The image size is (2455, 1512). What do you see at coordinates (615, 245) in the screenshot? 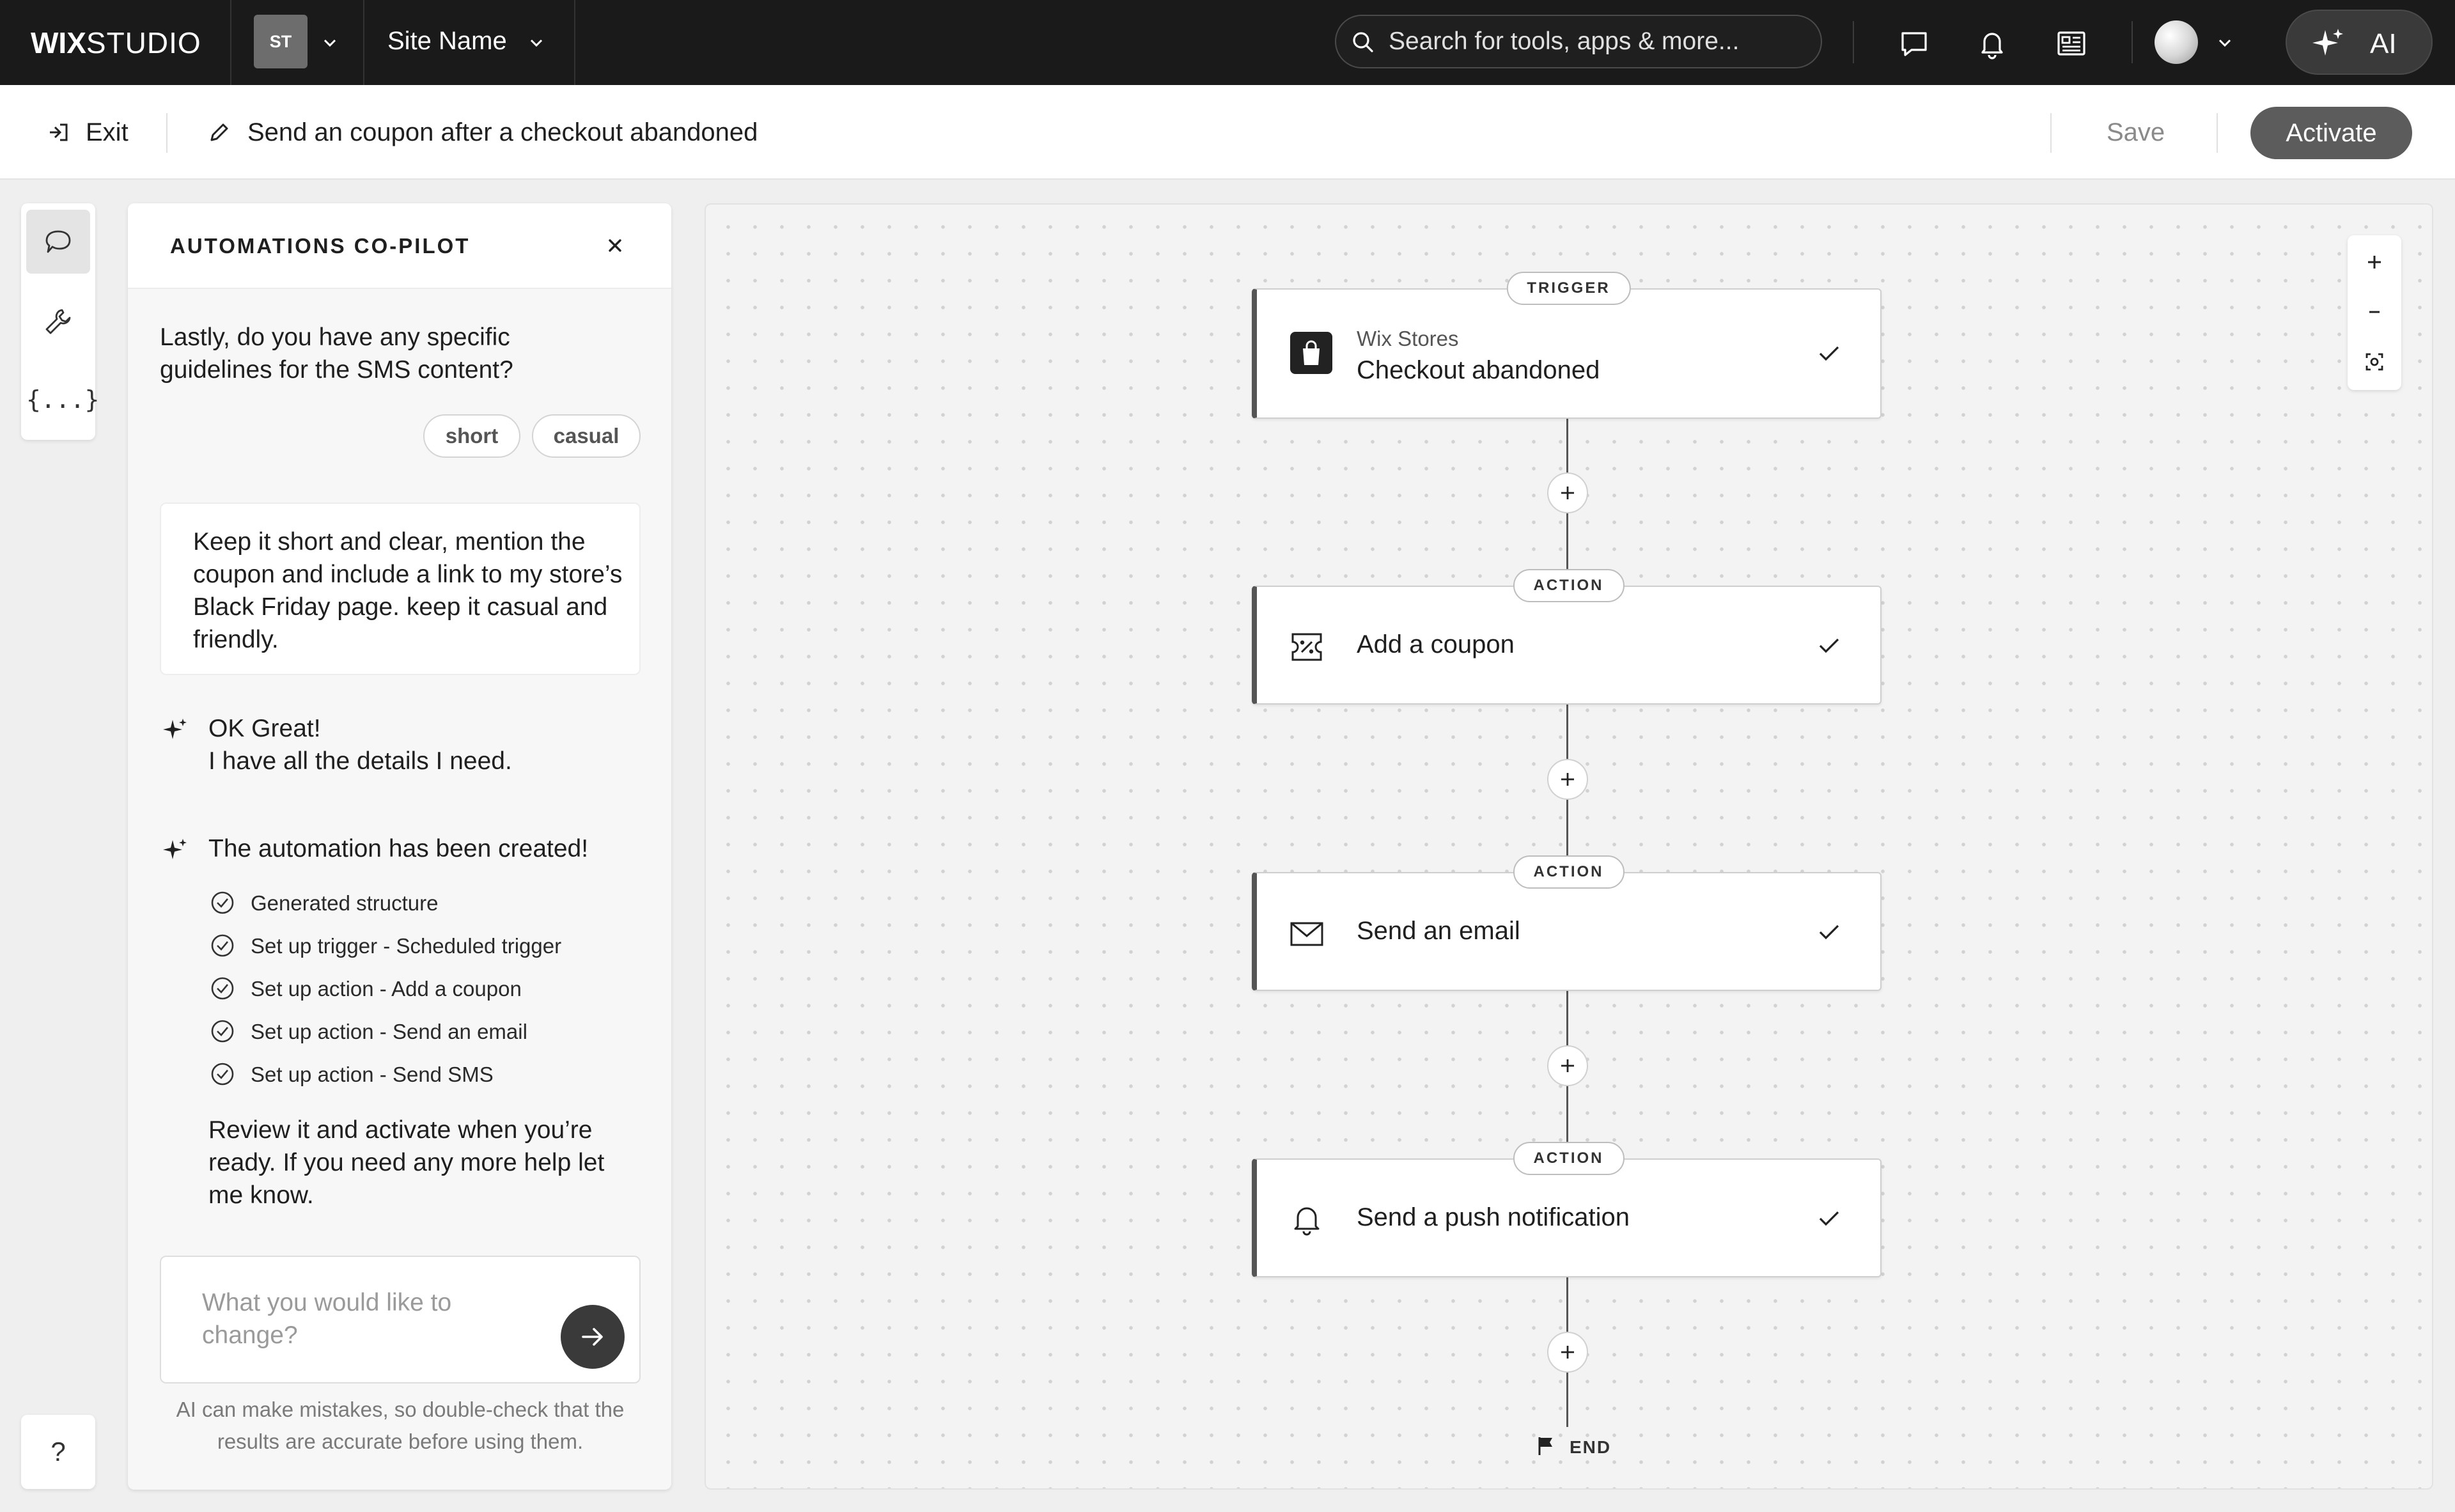
I see `close-icon` at bounding box center [615, 245].